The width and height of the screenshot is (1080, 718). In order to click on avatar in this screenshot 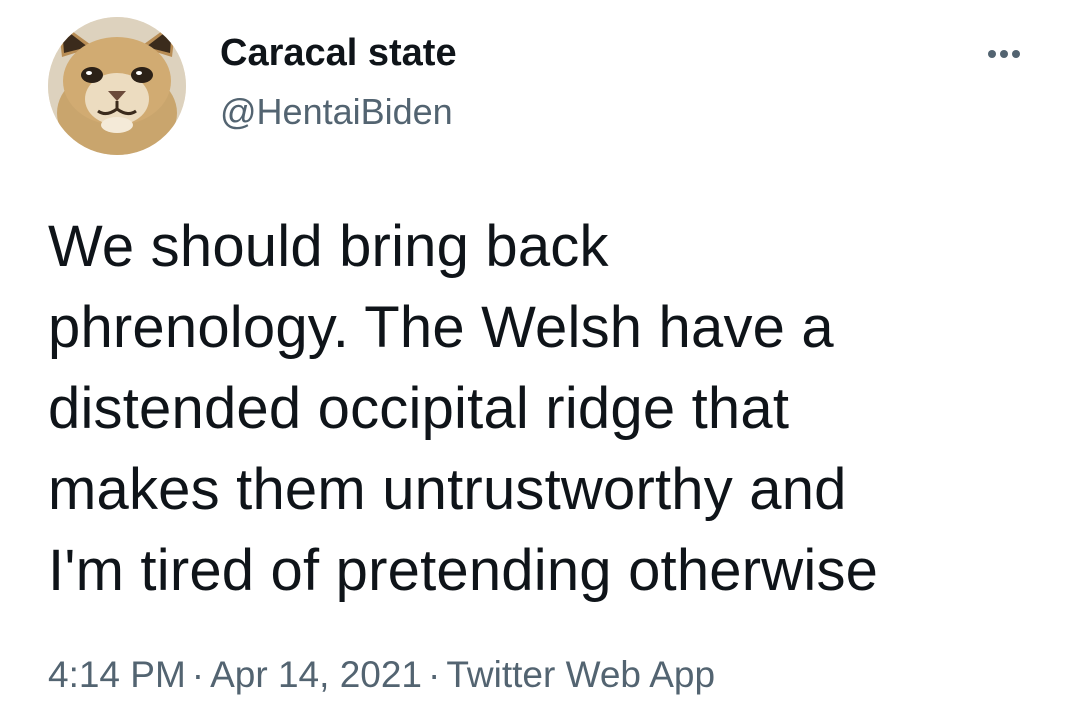, I will do `click(117, 86)`.